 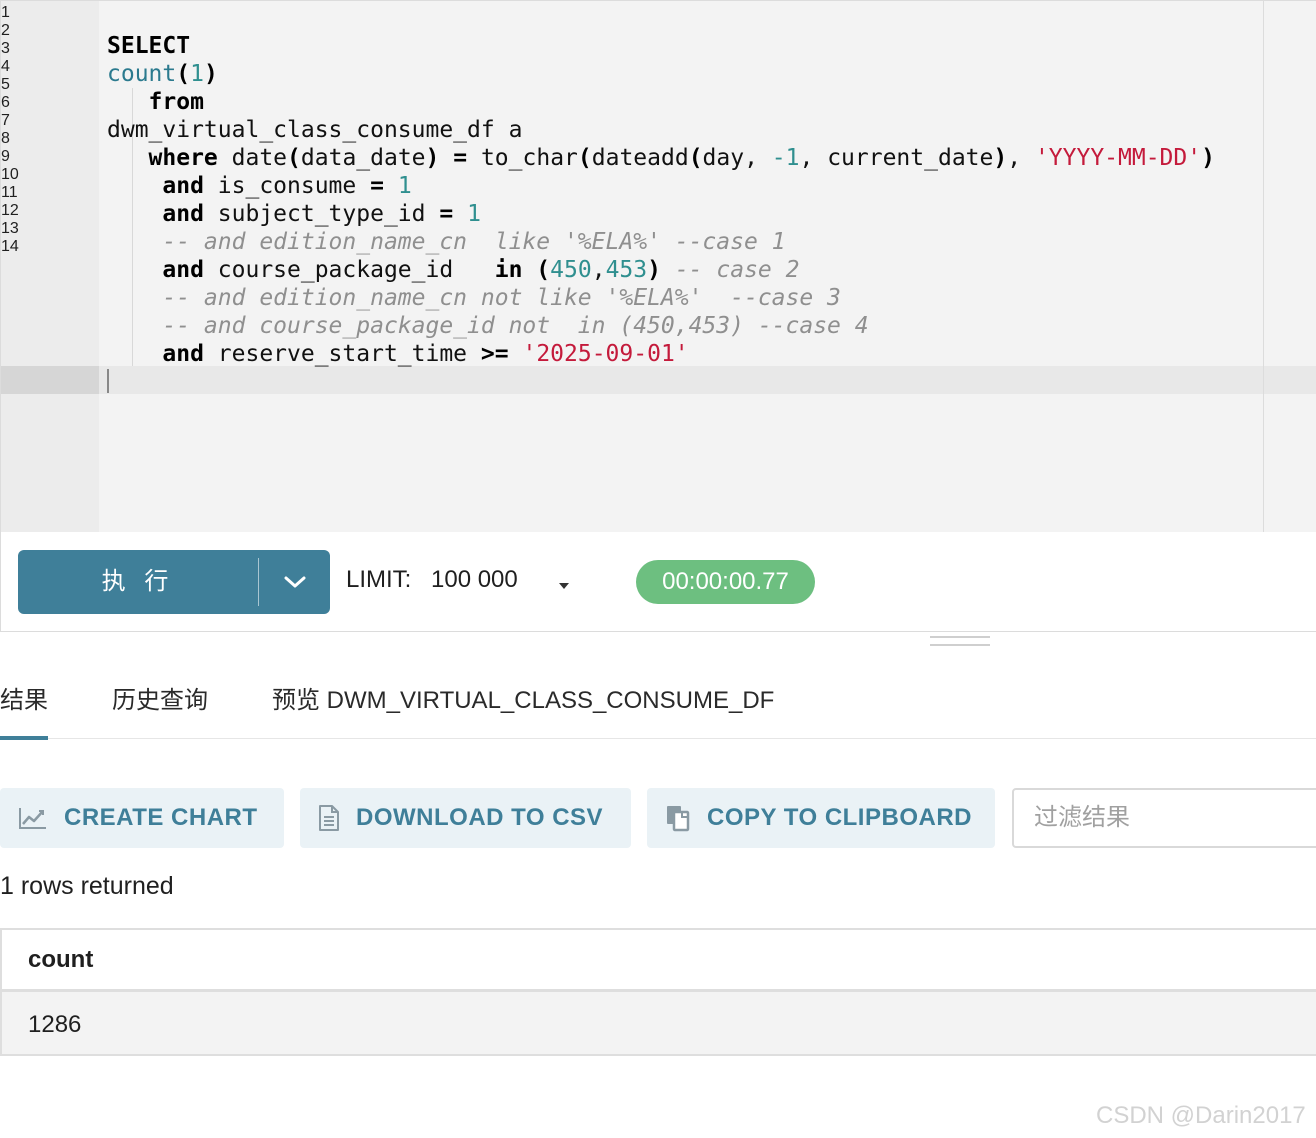 What do you see at coordinates (138, 581) in the screenshot?
I see `run-button-label: 执 行` at bounding box center [138, 581].